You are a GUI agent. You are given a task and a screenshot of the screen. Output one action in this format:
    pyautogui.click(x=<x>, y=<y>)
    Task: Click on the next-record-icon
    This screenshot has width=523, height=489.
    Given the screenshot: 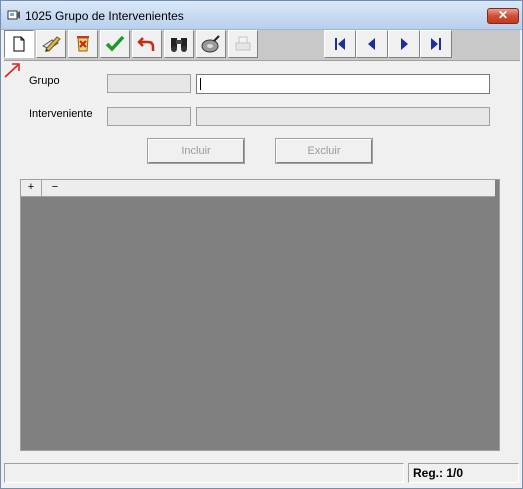 What is the action you would take?
    pyautogui.click(x=404, y=44)
    